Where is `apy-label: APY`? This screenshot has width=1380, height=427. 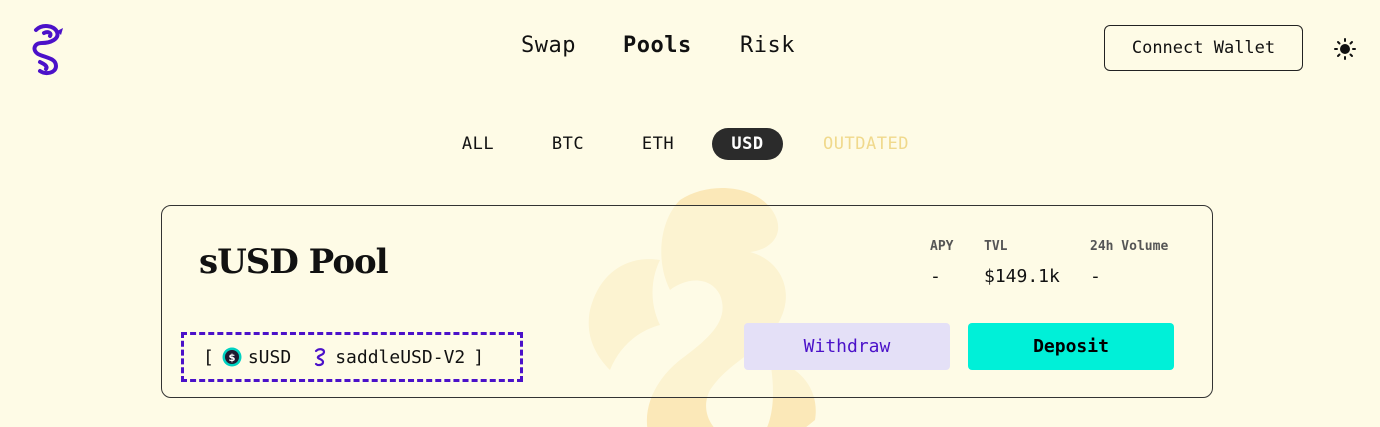 apy-label: APY is located at coordinates (942, 246).